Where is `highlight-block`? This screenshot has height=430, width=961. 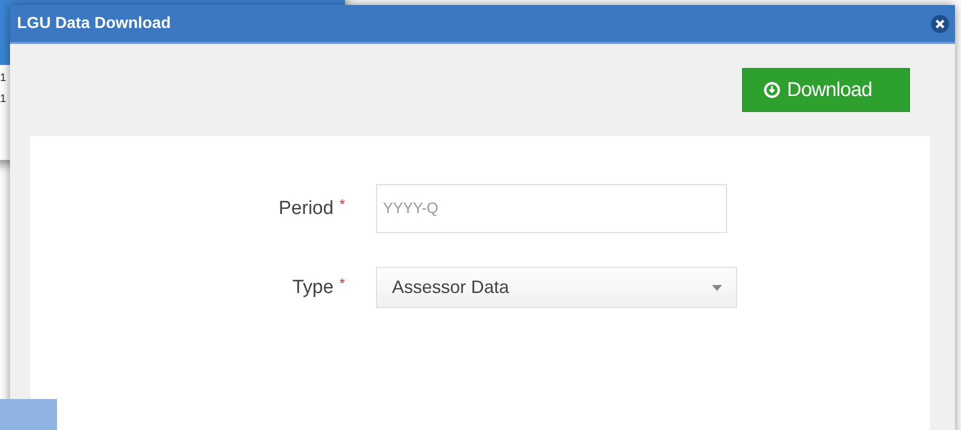
highlight-block is located at coordinates (28, 414).